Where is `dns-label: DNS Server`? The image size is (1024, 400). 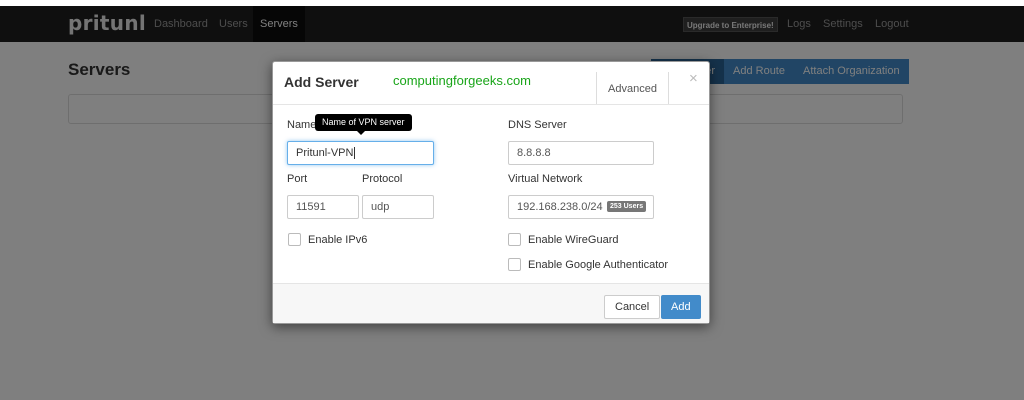 dns-label: DNS Server is located at coordinates (537, 125).